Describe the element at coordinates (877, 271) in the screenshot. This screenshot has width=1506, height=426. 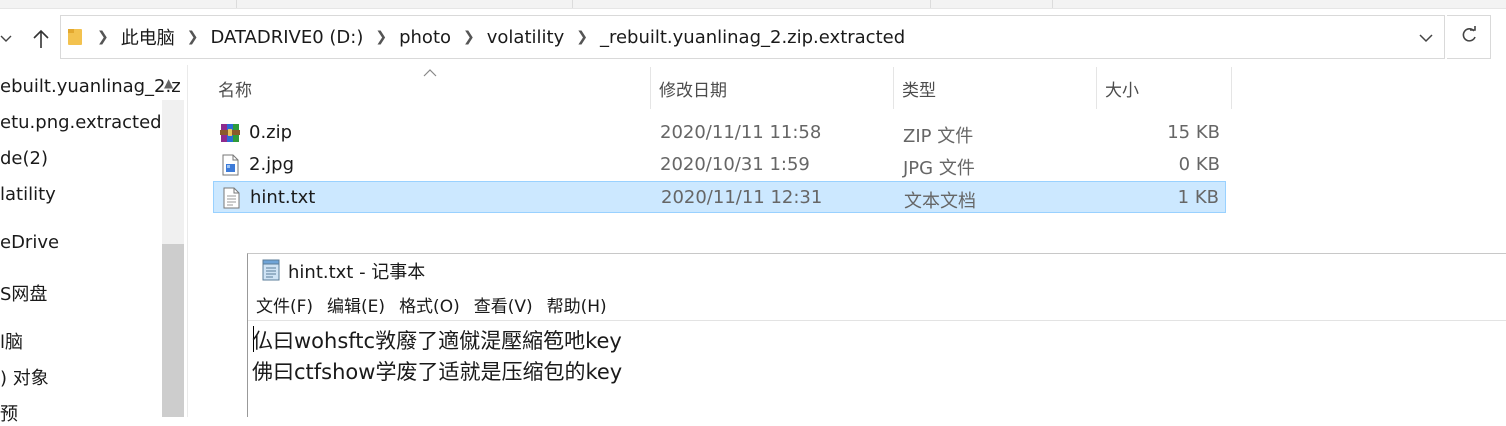
I see `notepad-titlebar: hint.txt - 记事本` at that location.